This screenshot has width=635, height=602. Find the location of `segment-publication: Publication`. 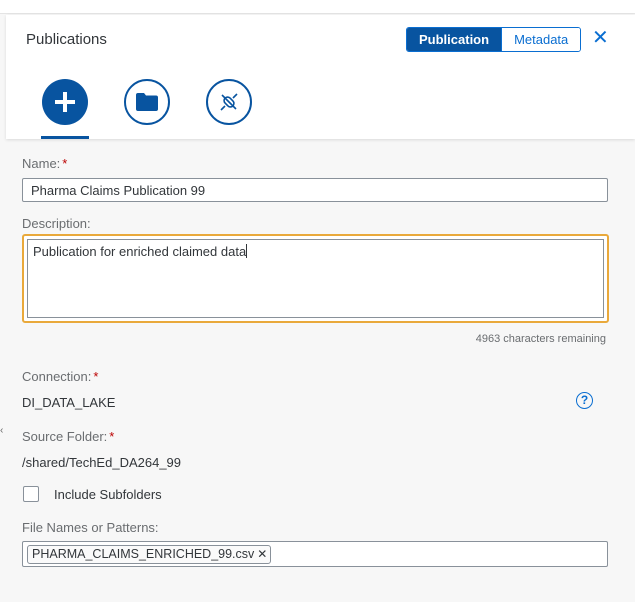

segment-publication: Publication is located at coordinates (454, 39).